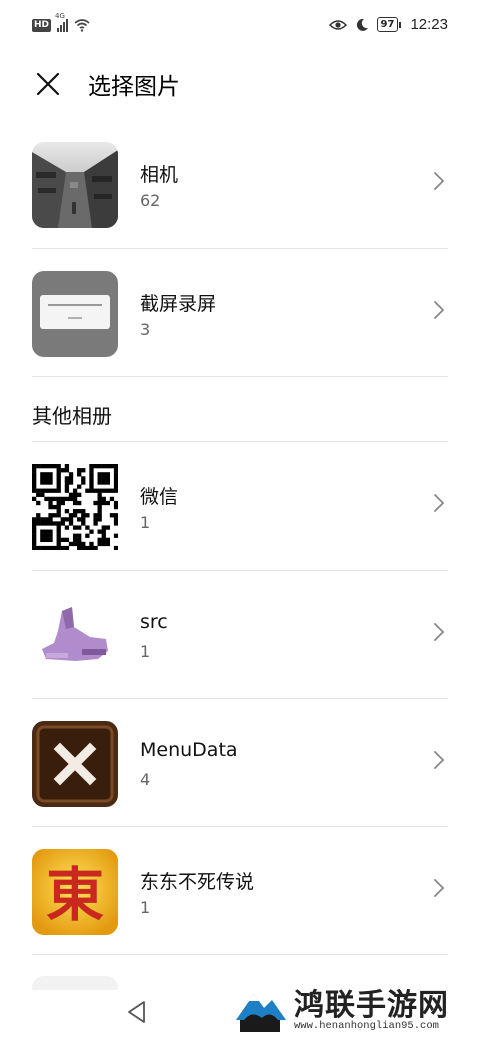 The image size is (480, 1040). What do you see at coordinates (42, 25) in the screenshot?
I see `hd-icon: HD` at bounding box center [42, 25].